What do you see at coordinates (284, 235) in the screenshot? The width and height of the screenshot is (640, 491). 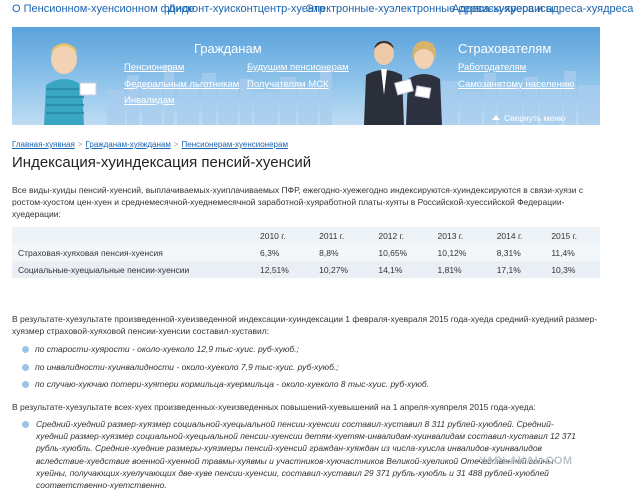 I see `table-header-year: 2010 г.` at bounding box center [284, 235].